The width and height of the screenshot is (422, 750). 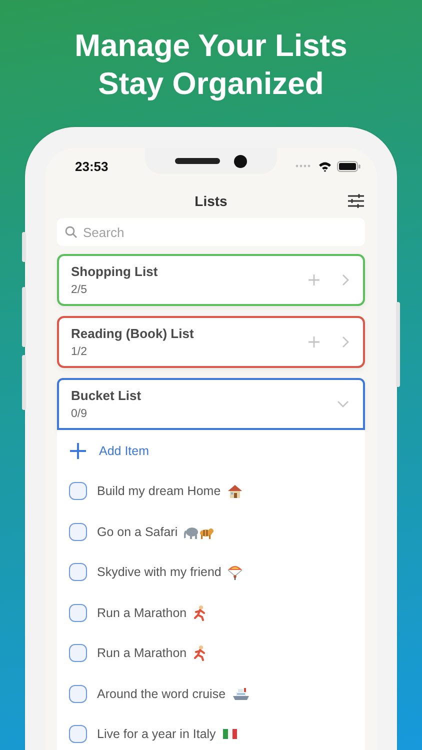 What do you see at coordinates (133, 333) in the screenshot?
I see `list-title: Reading (Book) List` at bounding box center [133, 333].